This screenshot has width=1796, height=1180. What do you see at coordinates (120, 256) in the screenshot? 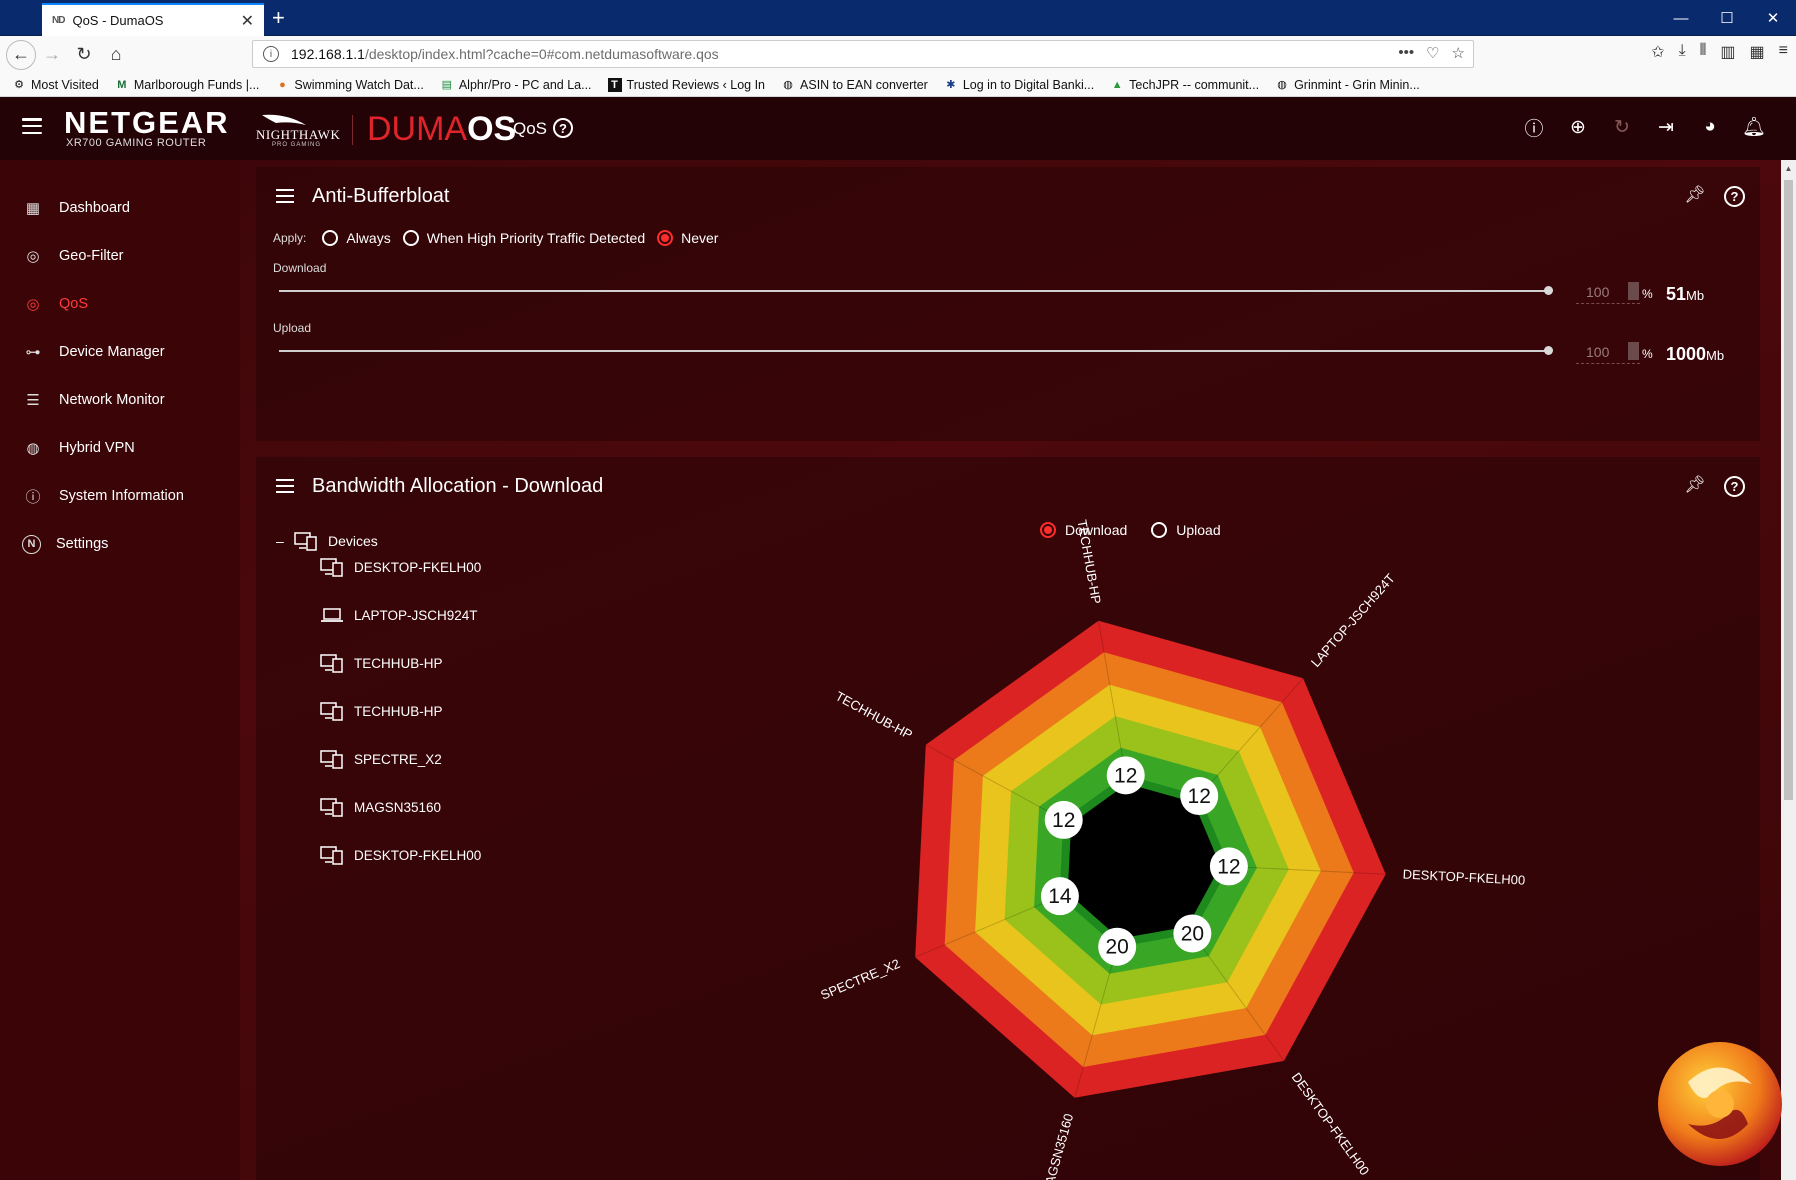
I see `sidebar-item-geo-filter: ◎ Geo-Filter` at bounding box center [120, 256].